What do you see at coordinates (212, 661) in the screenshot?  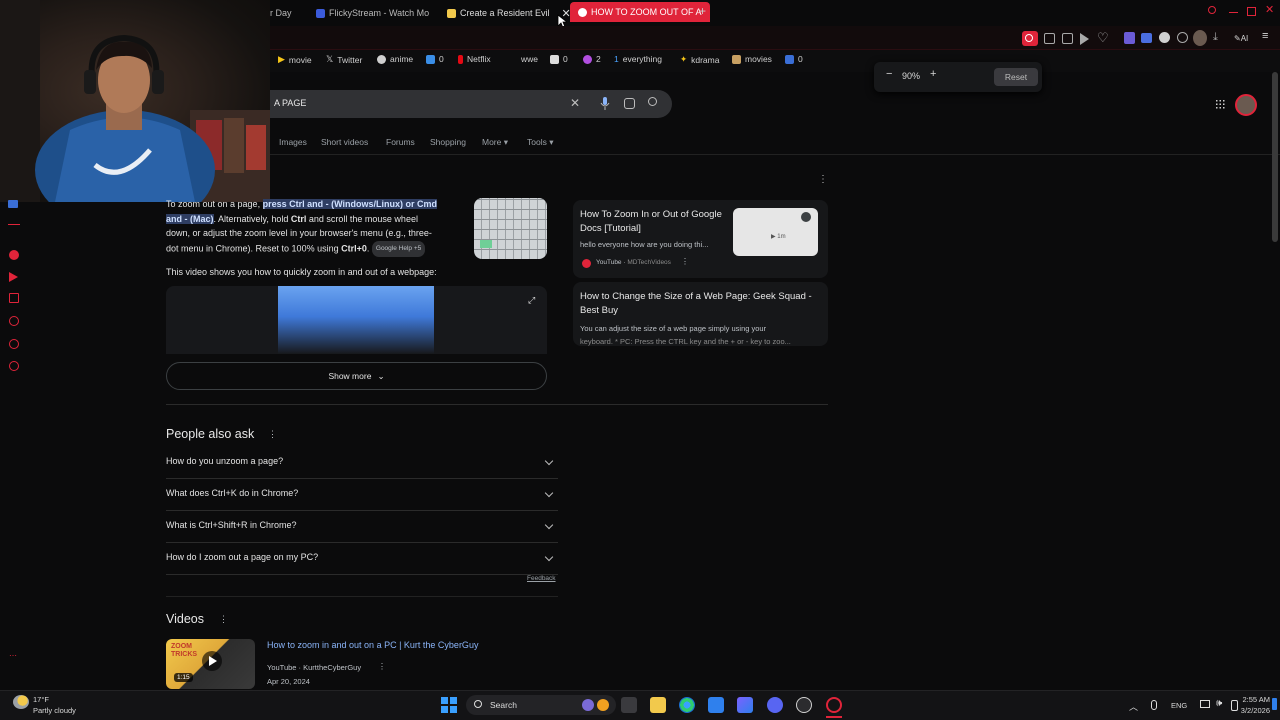 I see `play-button-icon` at bounding box center [212, 661].